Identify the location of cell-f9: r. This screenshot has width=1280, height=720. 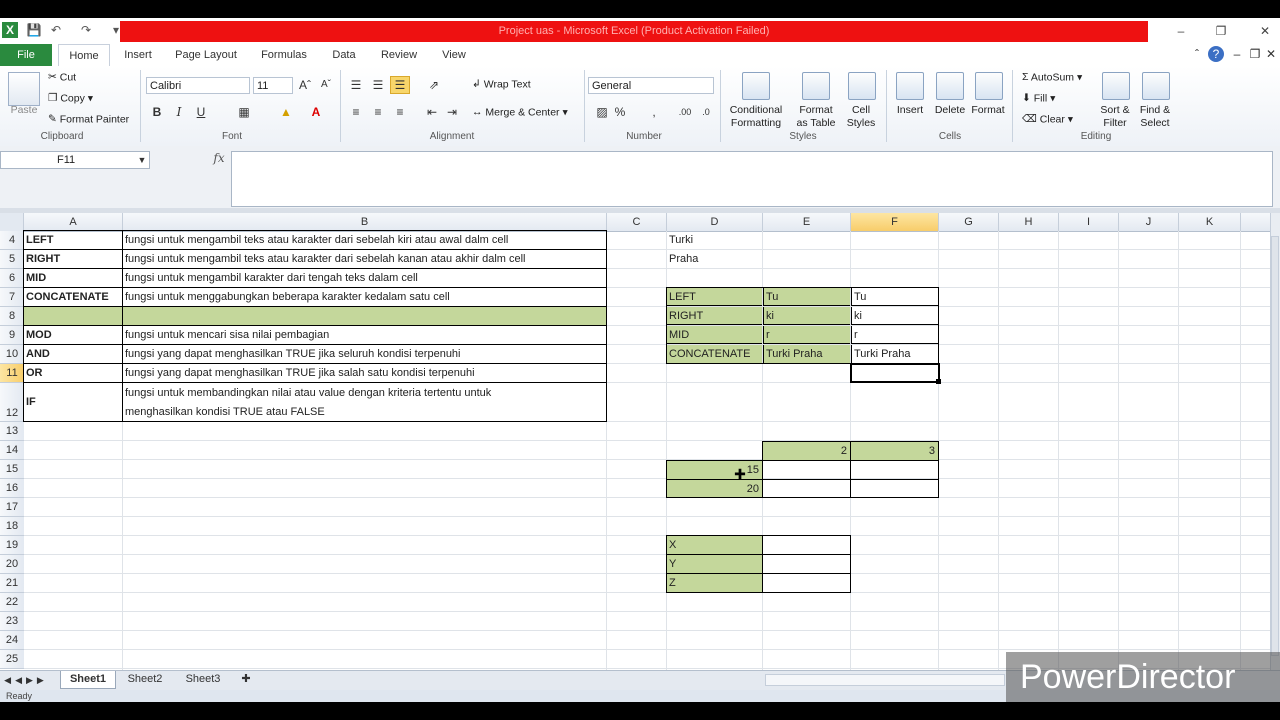
(894, 335).